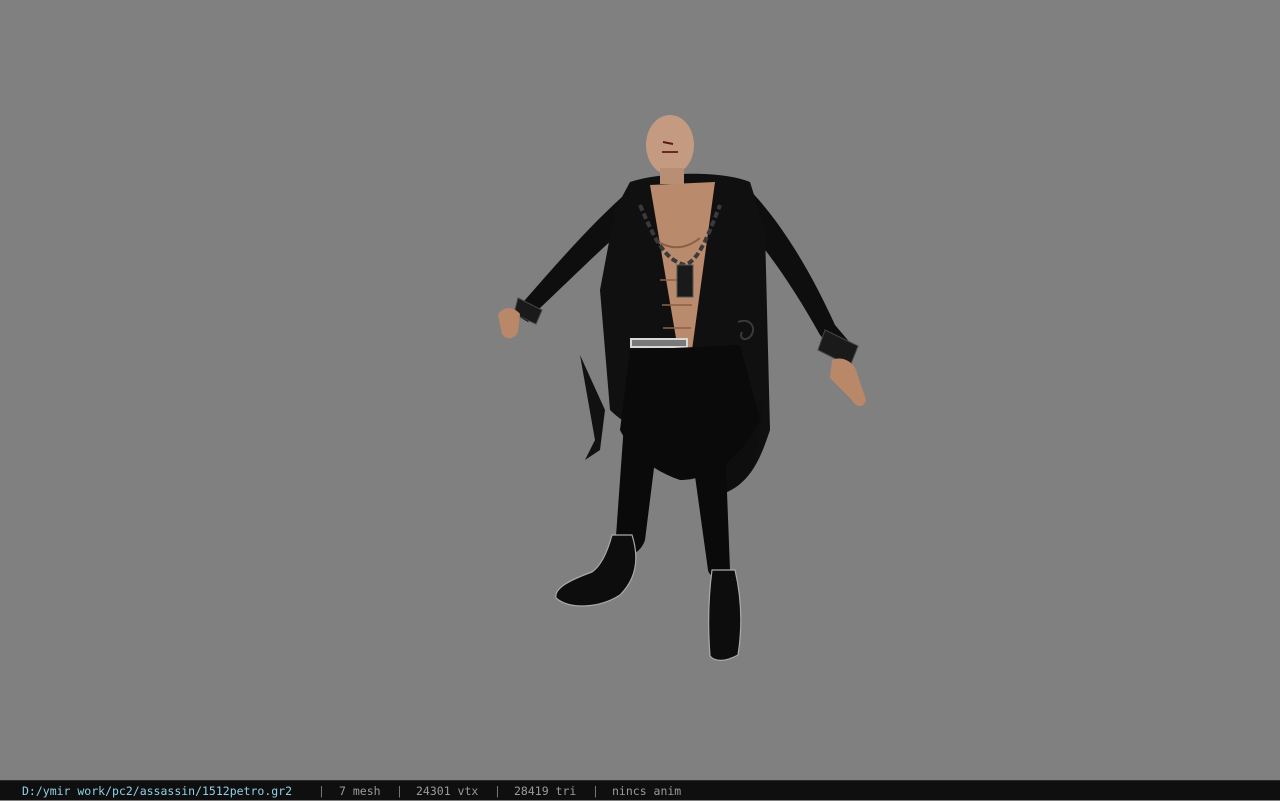  Describe the element at coordinates (545, 791) in the screenshot. I see `triangle-count-text: 28419 tri` at that location.